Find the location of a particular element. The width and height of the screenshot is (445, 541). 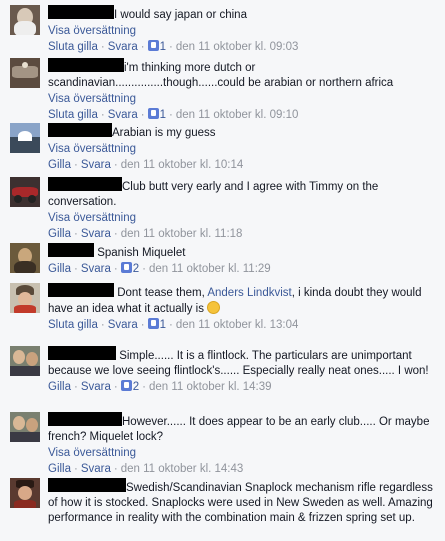

timestamp: den 11 oktober kl. 09:10 is located at coordinates (237, 115).